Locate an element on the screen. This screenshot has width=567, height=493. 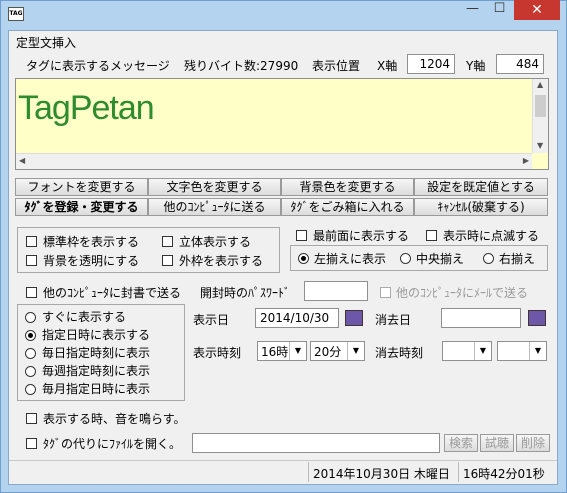
close-button: ✕ is located at coordinates (537, 10).